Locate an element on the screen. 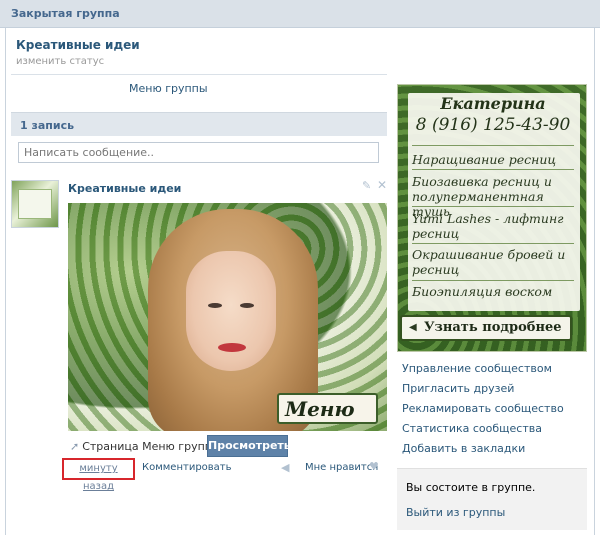  close-icon: ✕ is located at coordinates (382, 185).